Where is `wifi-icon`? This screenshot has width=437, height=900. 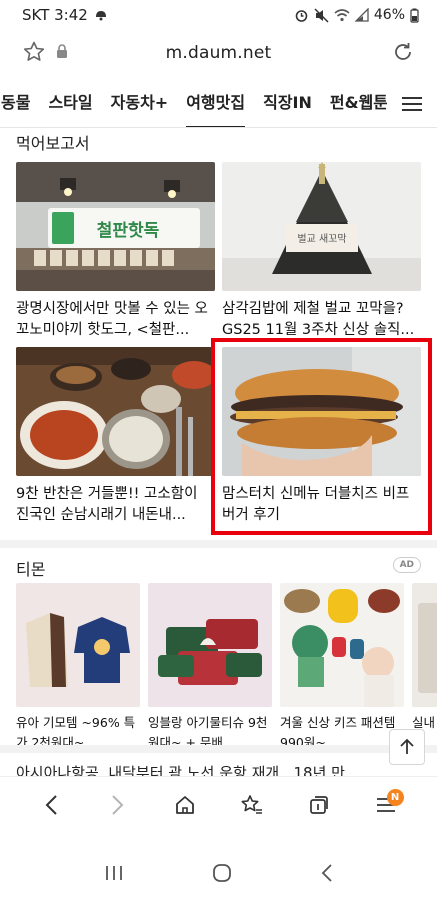 wifi-icon is located at coordinates (342, 15).